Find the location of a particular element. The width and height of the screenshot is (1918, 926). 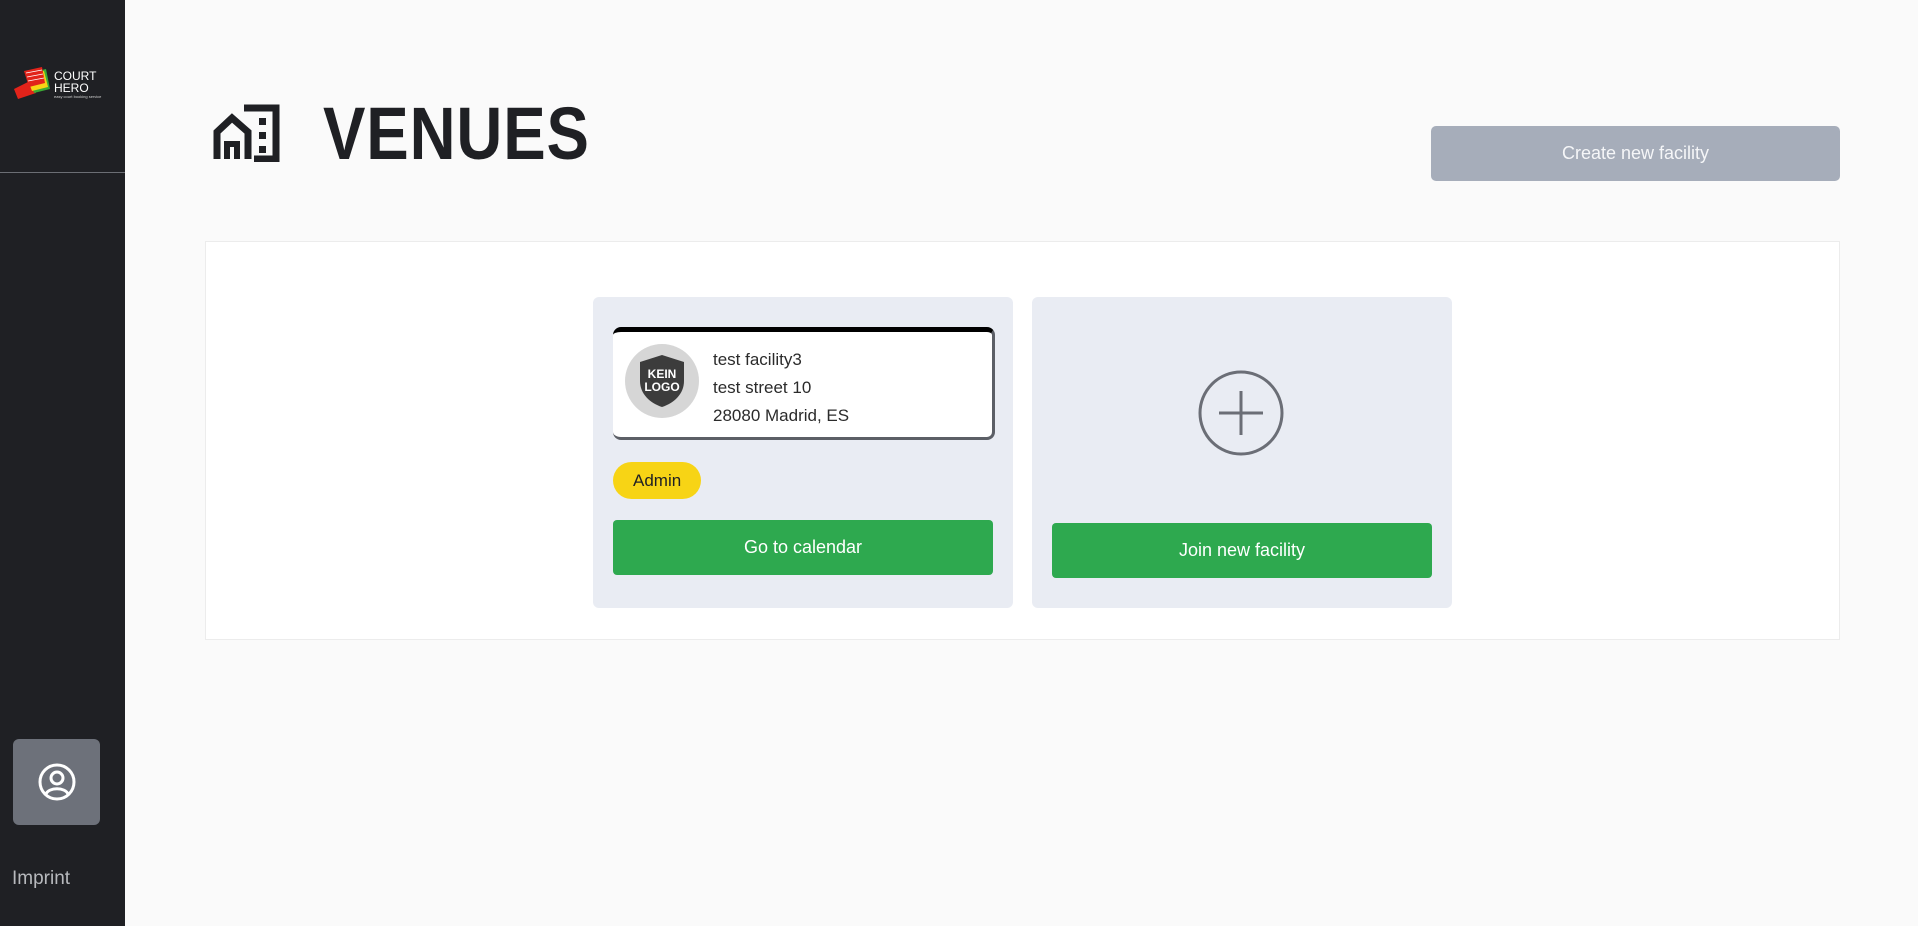

no-logo-line-1: KEIN is located at coordinates (662, 374).